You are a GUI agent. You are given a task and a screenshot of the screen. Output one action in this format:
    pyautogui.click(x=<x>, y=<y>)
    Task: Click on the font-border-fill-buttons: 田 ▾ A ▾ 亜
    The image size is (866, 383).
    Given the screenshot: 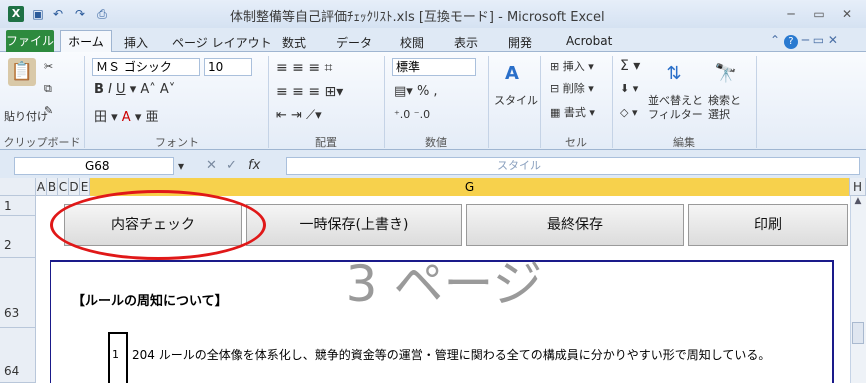 What is the action you would take?
    pyautogui.click(x=126, y=115)
    